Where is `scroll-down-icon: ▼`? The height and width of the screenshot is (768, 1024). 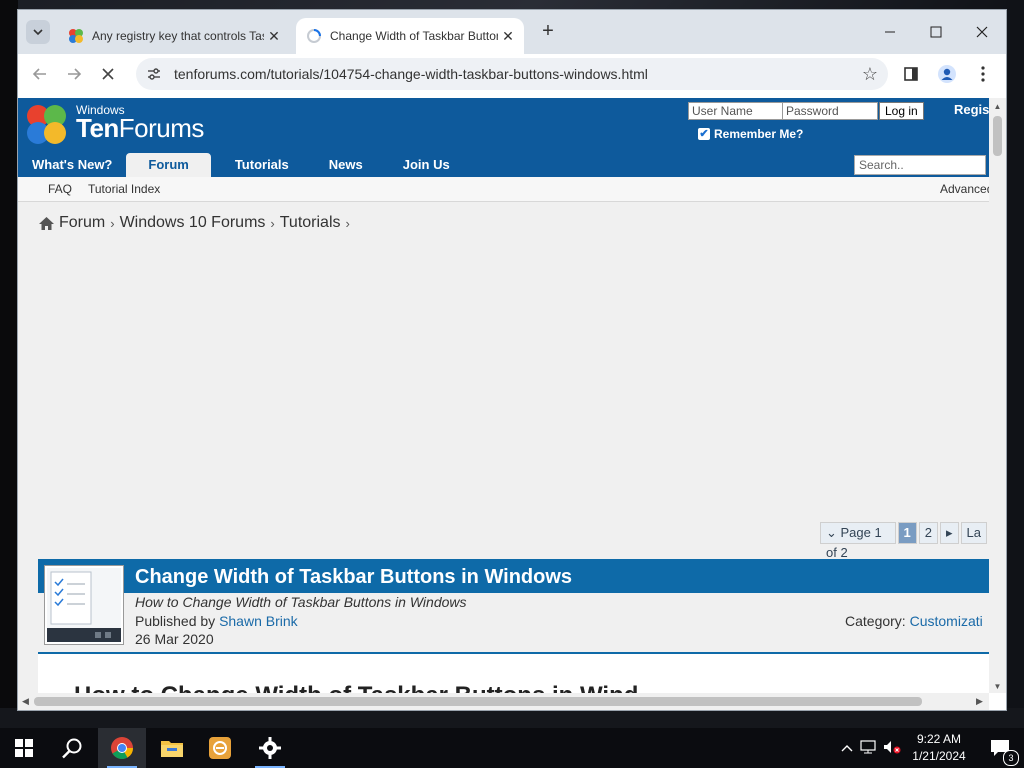
scroll-down-icon: ▼ is located at coordinates (997, 686).